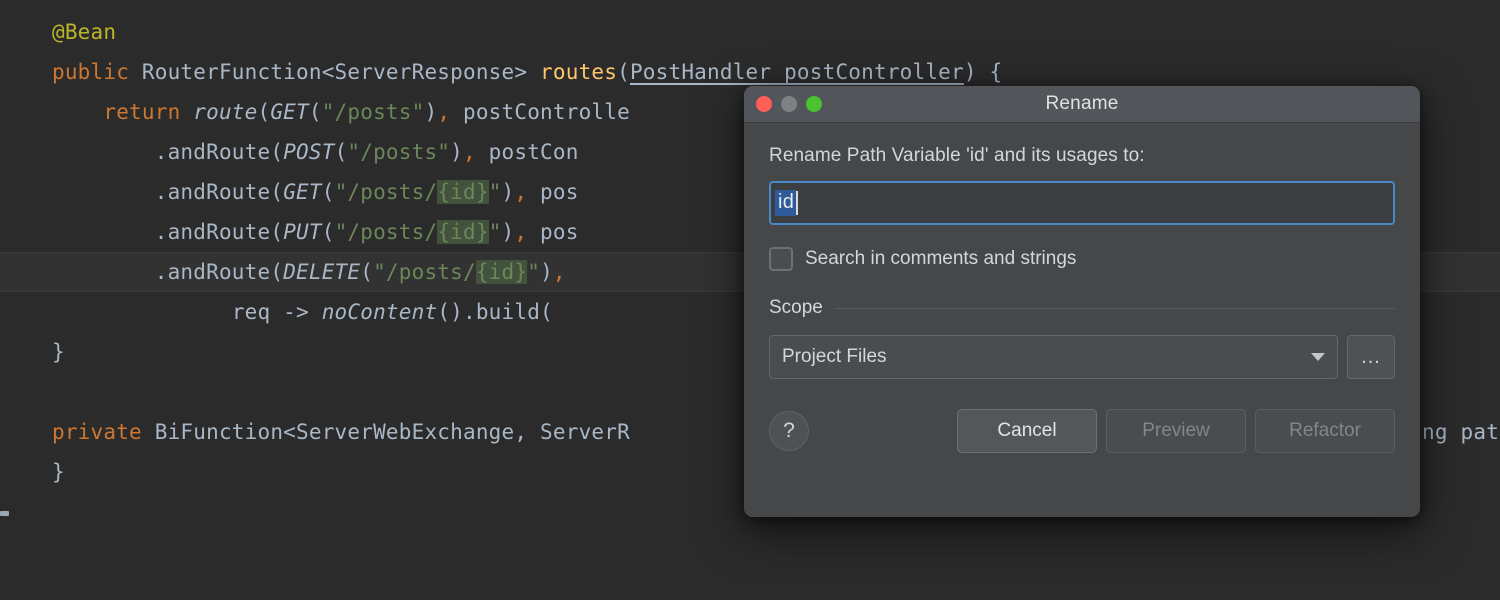 The height and width of the screenshot is (600, 1500). I want to click on search-in-comments-row: Search in comments and strings, so click(1082, 259).